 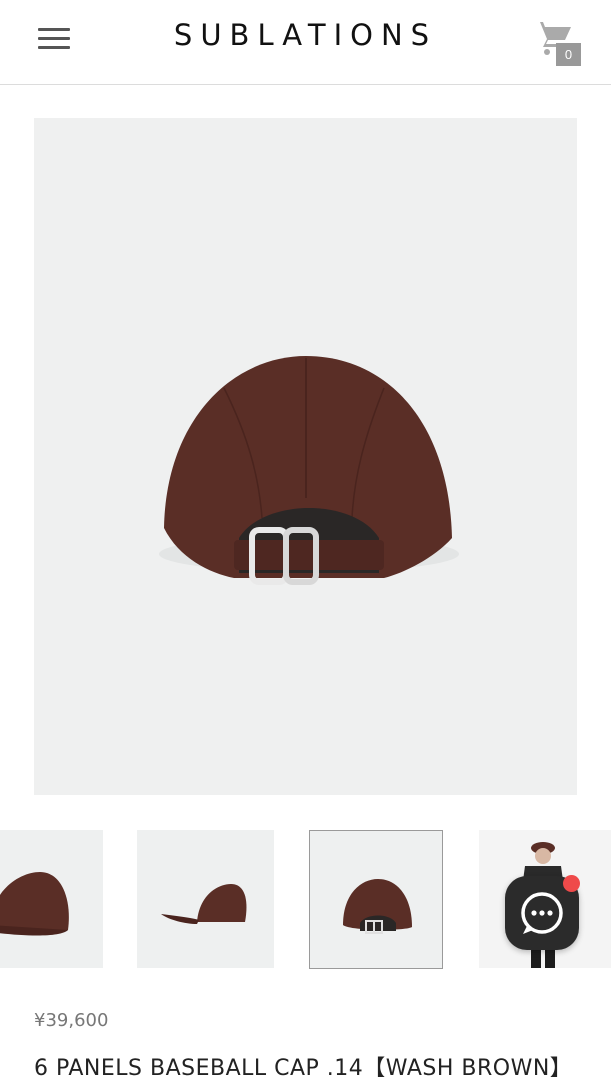 What do you see at coordinates (204, 904) in the screenshot?
I see `cap-side-thumbnail` at bounding box center [204, 904].